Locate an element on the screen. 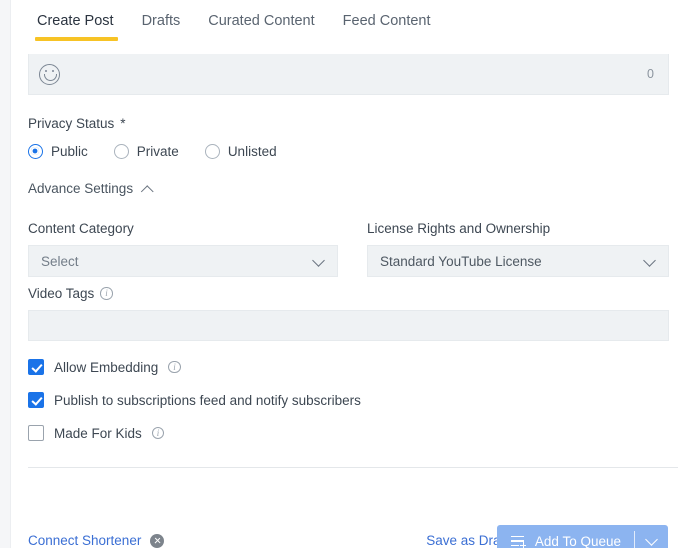  post-composer: 0 is located at coordinates (348, 74).